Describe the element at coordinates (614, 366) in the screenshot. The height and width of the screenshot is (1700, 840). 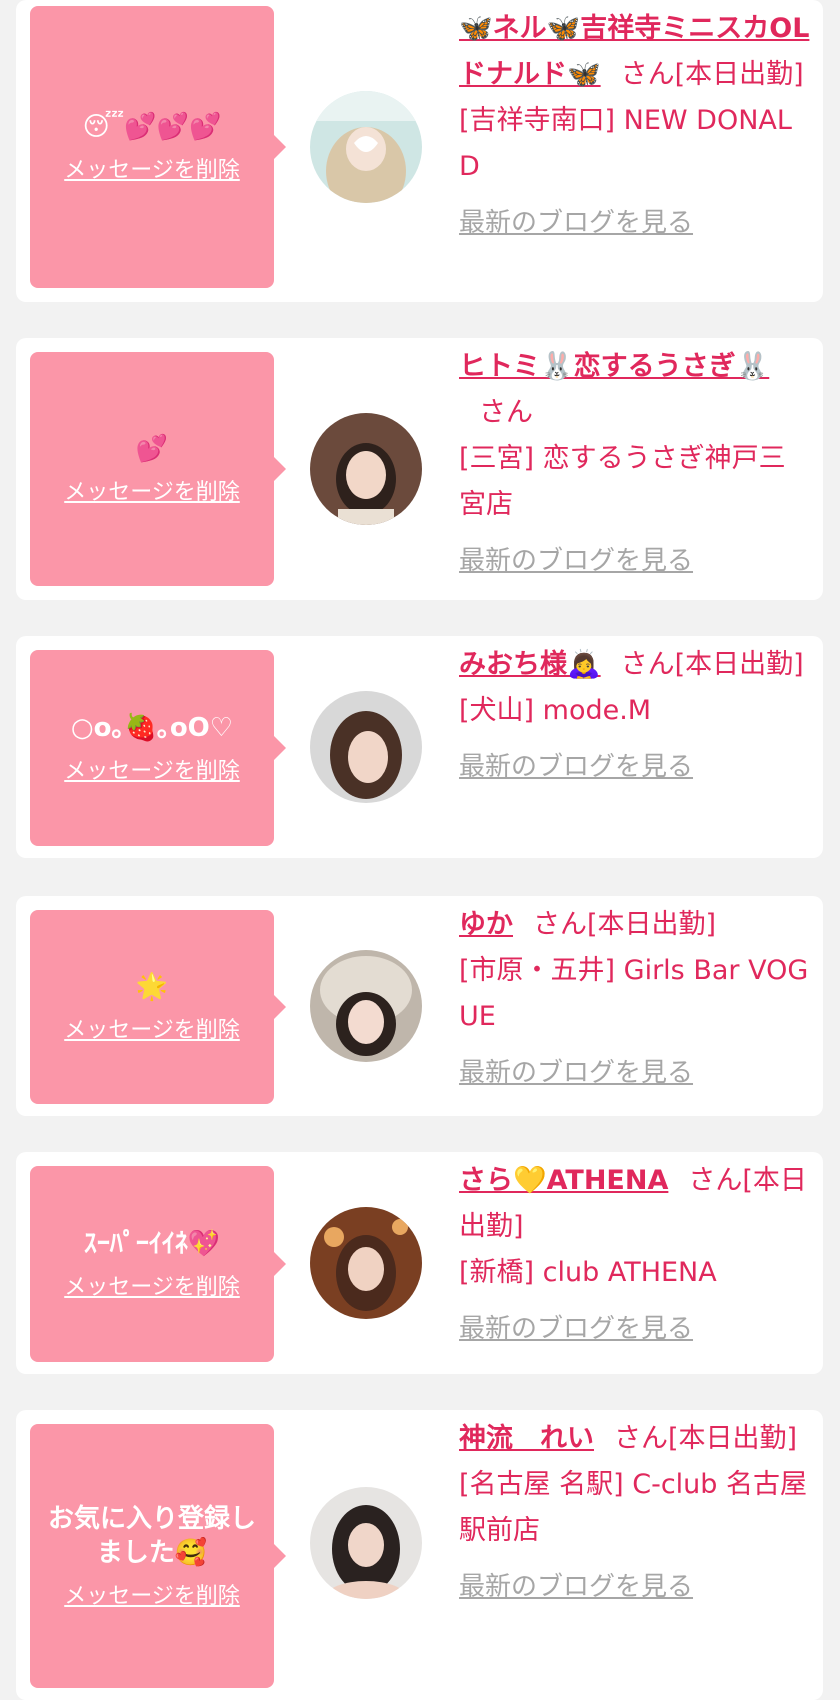
I see `cast-name-link: ヒトミ🐰恋するうさぎ🐰` at that location.